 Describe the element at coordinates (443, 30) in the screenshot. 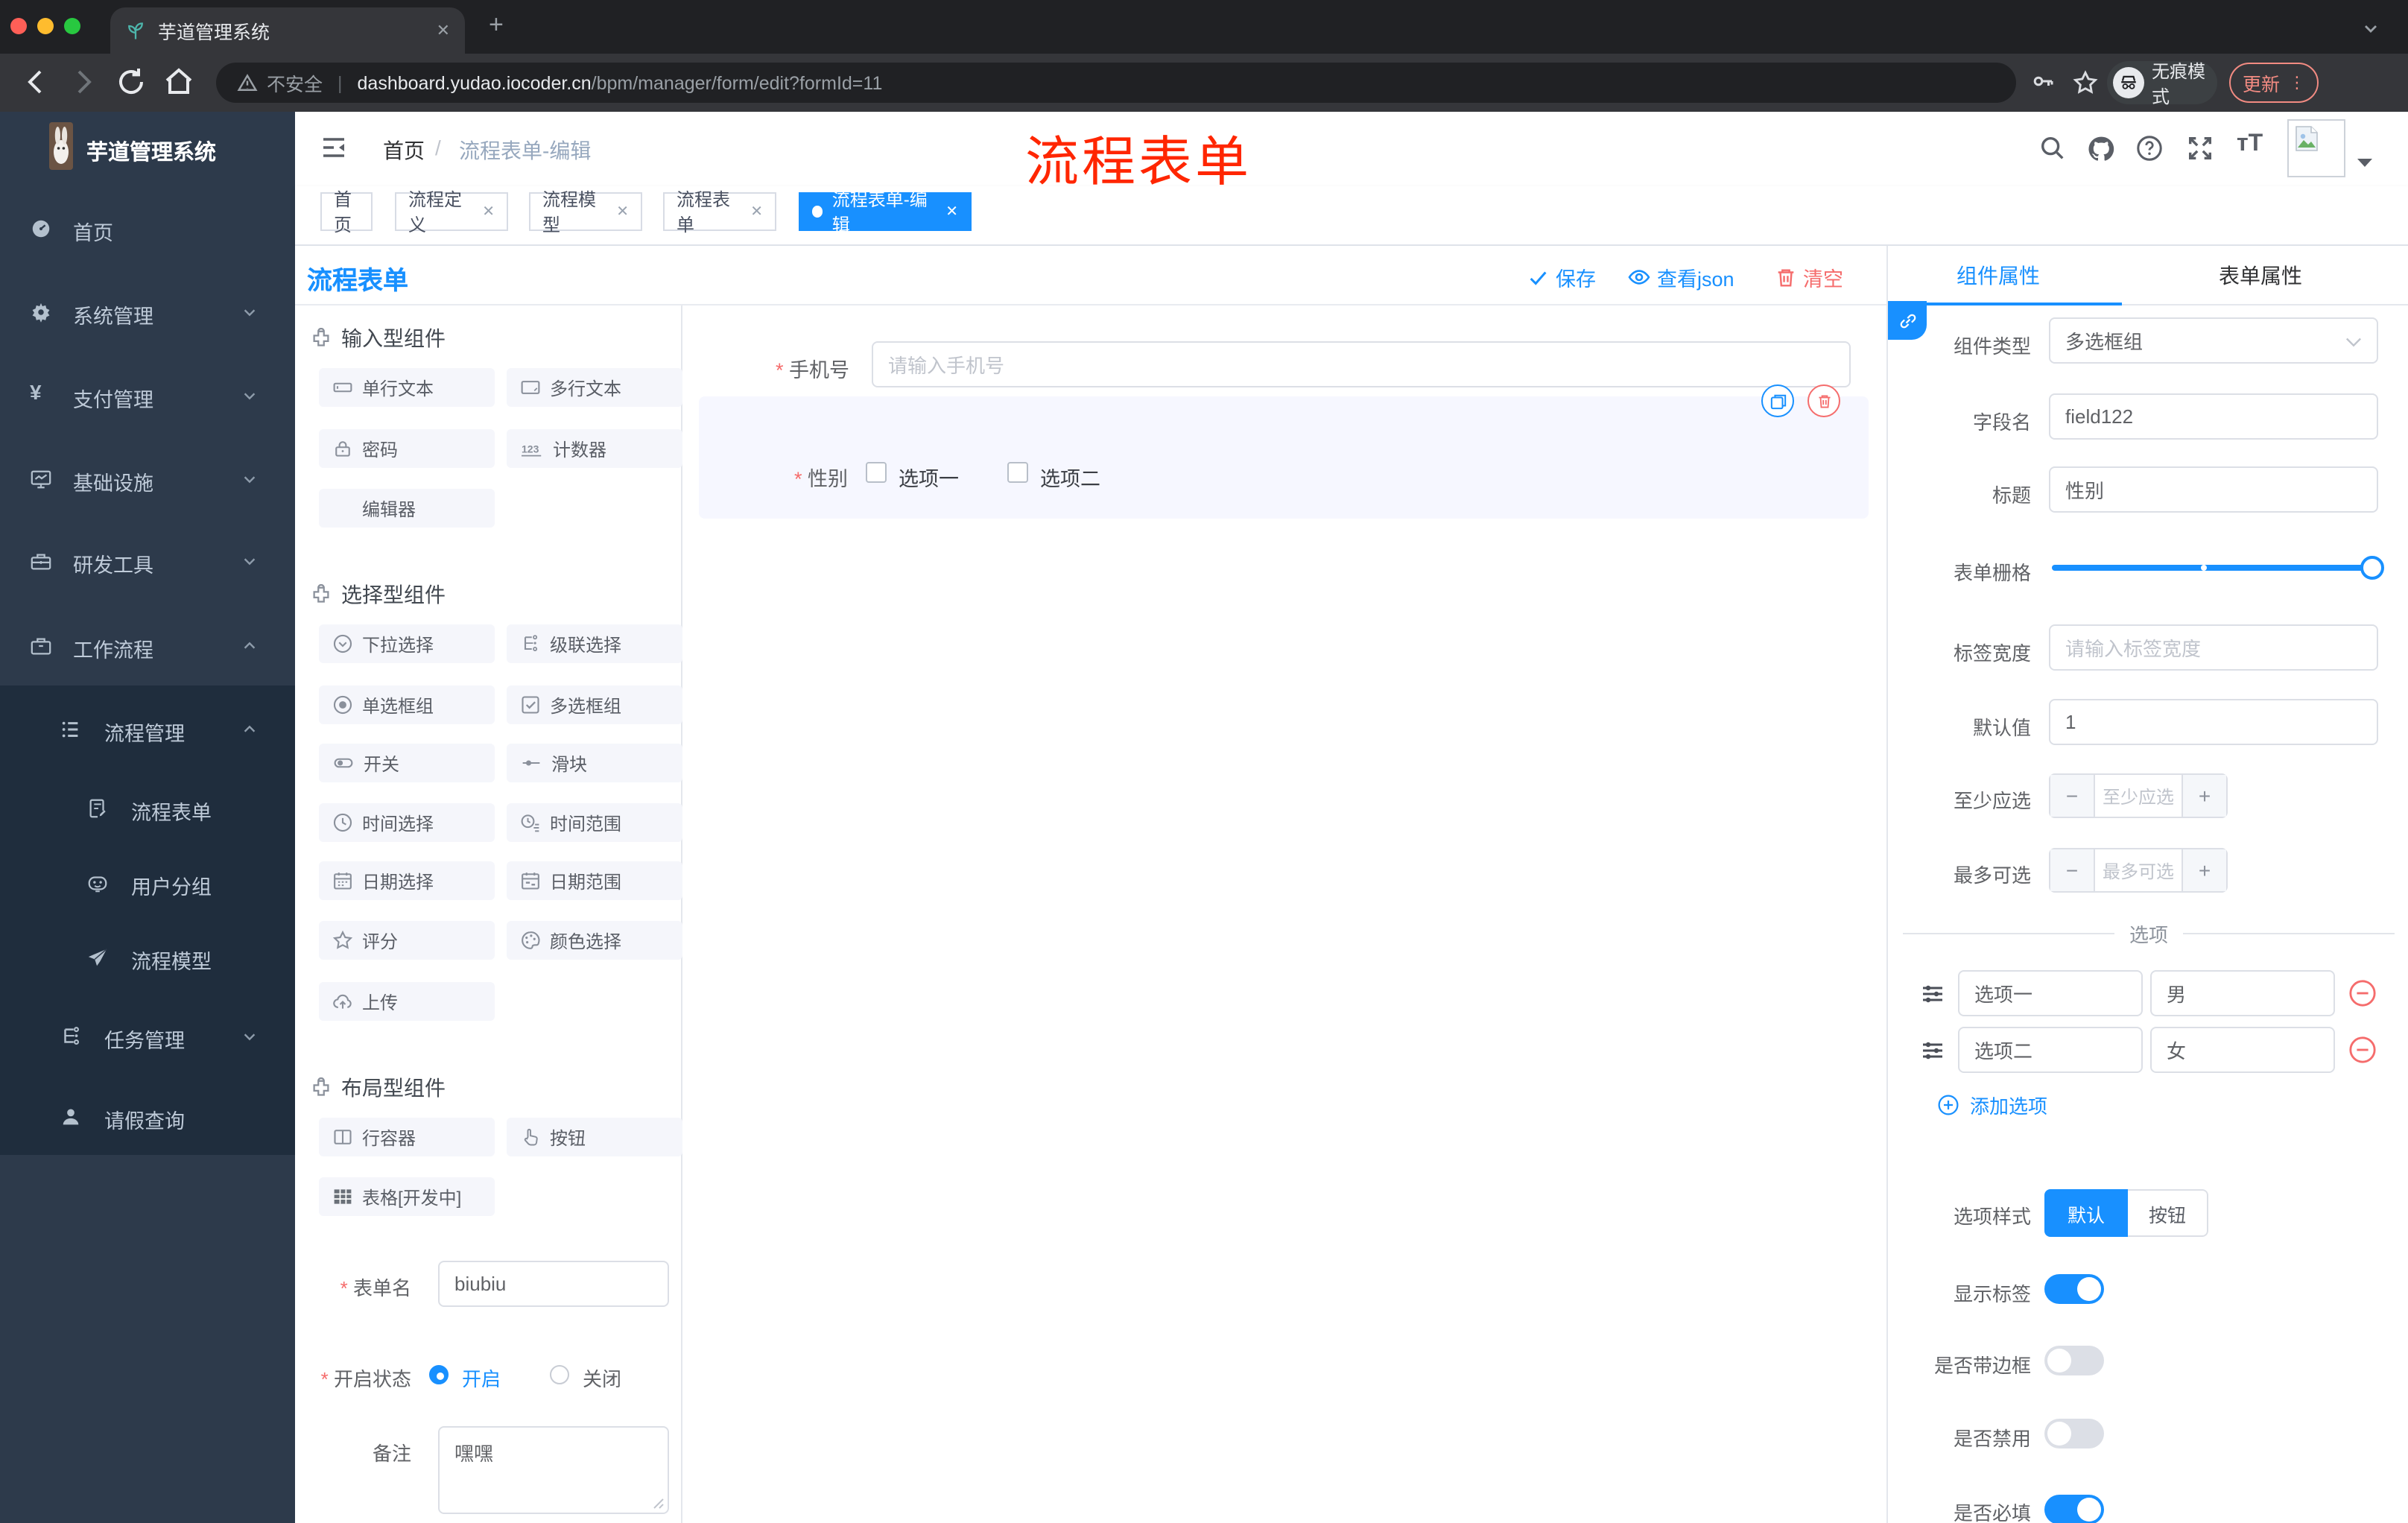

I see `tab-close-icon: ✕` at that location.